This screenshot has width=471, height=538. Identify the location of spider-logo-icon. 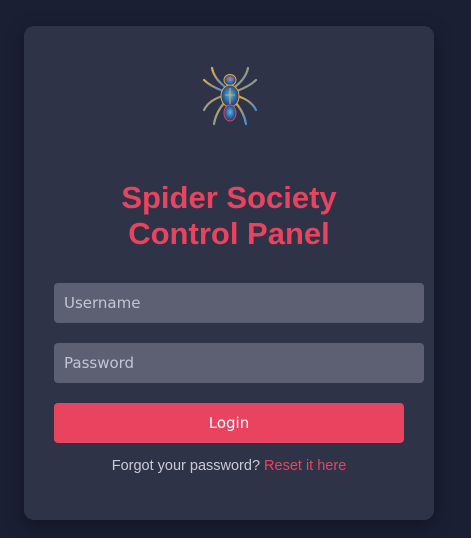
(230, 96).